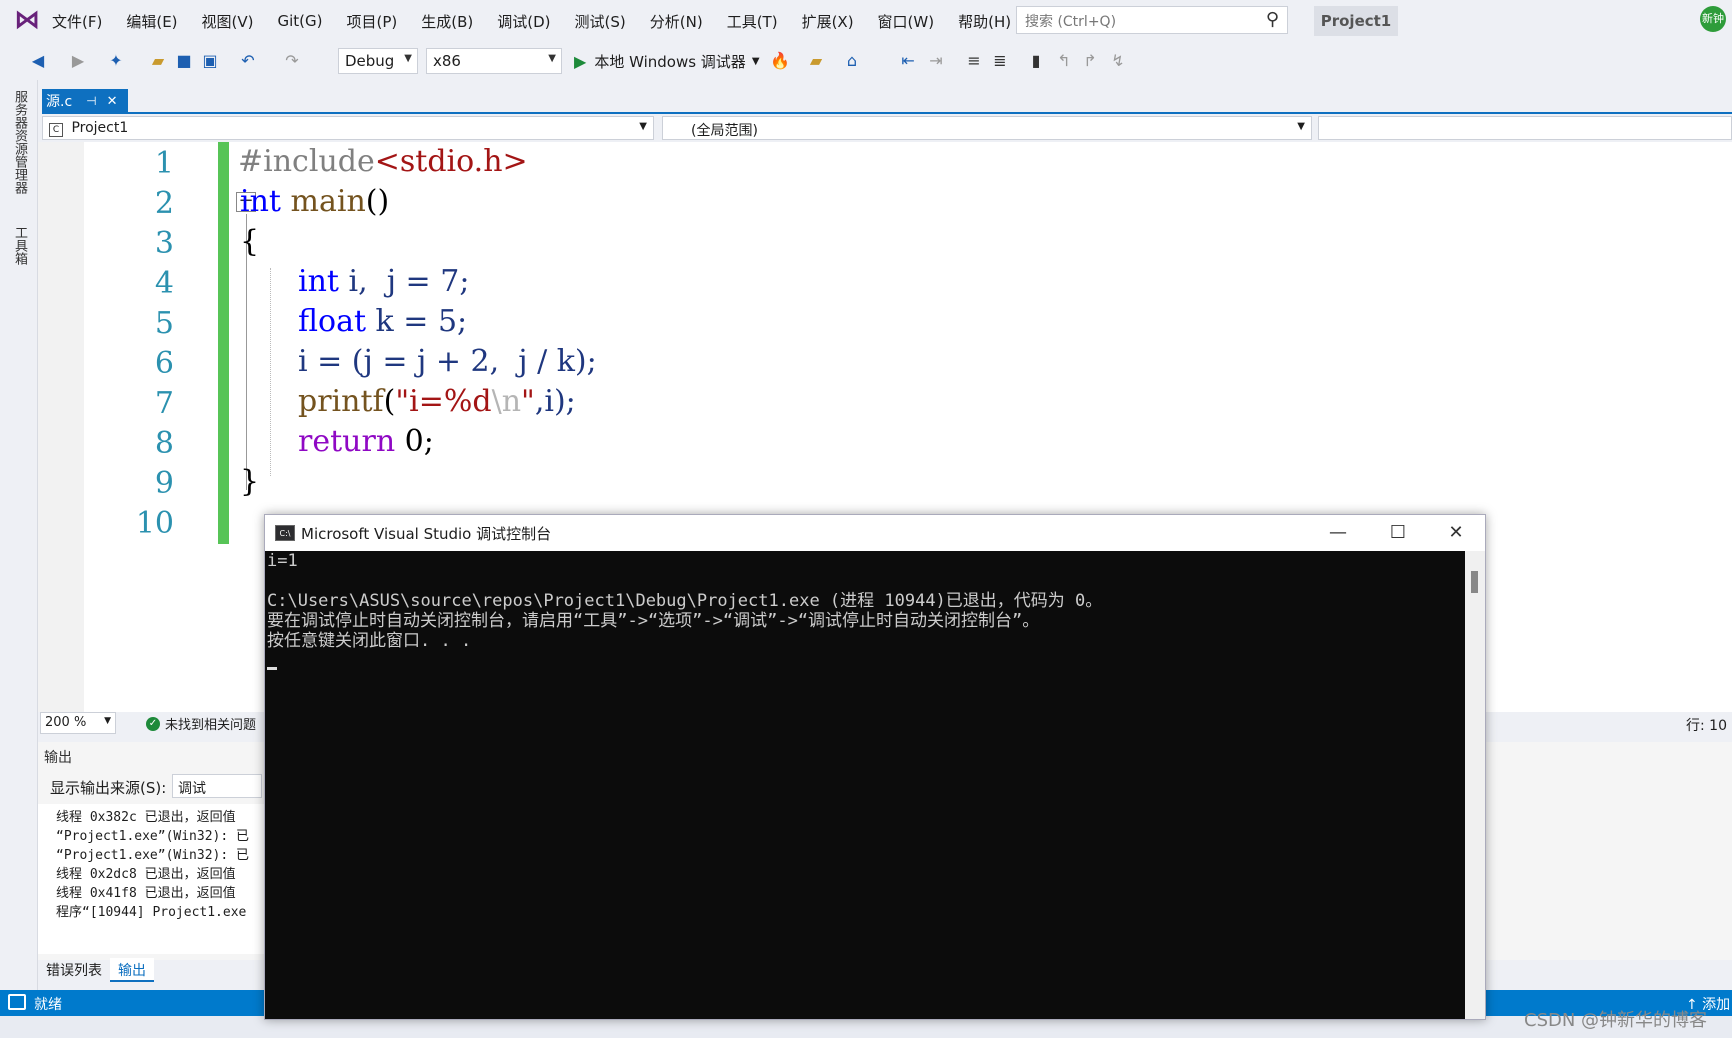 This screenshot has width=1732, height=1038. I want to click on solution-platform-value: x86, so click(447, 61).